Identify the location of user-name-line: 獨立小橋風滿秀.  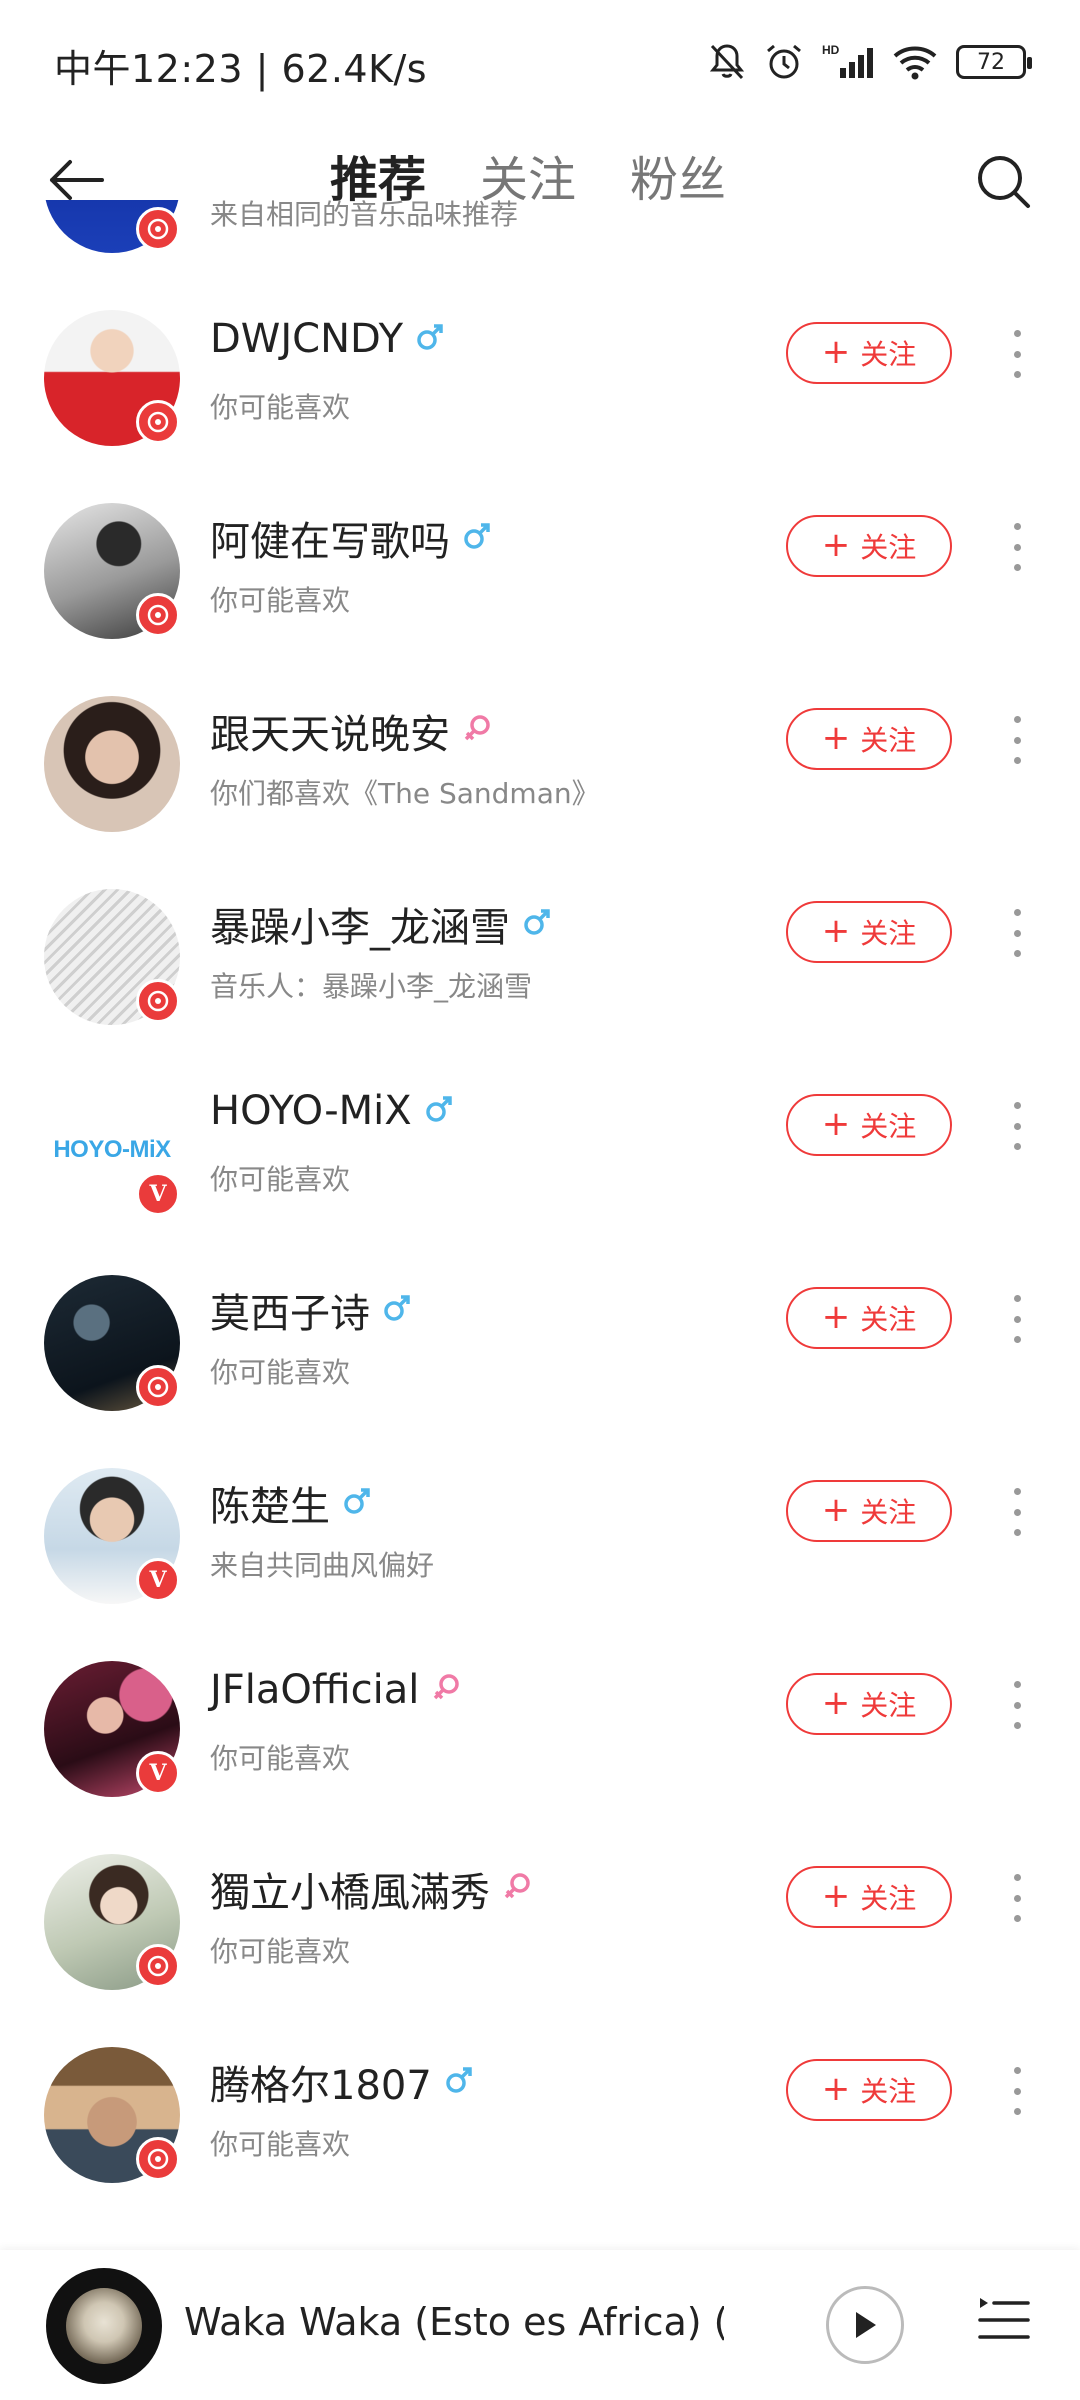
(371, 1889).